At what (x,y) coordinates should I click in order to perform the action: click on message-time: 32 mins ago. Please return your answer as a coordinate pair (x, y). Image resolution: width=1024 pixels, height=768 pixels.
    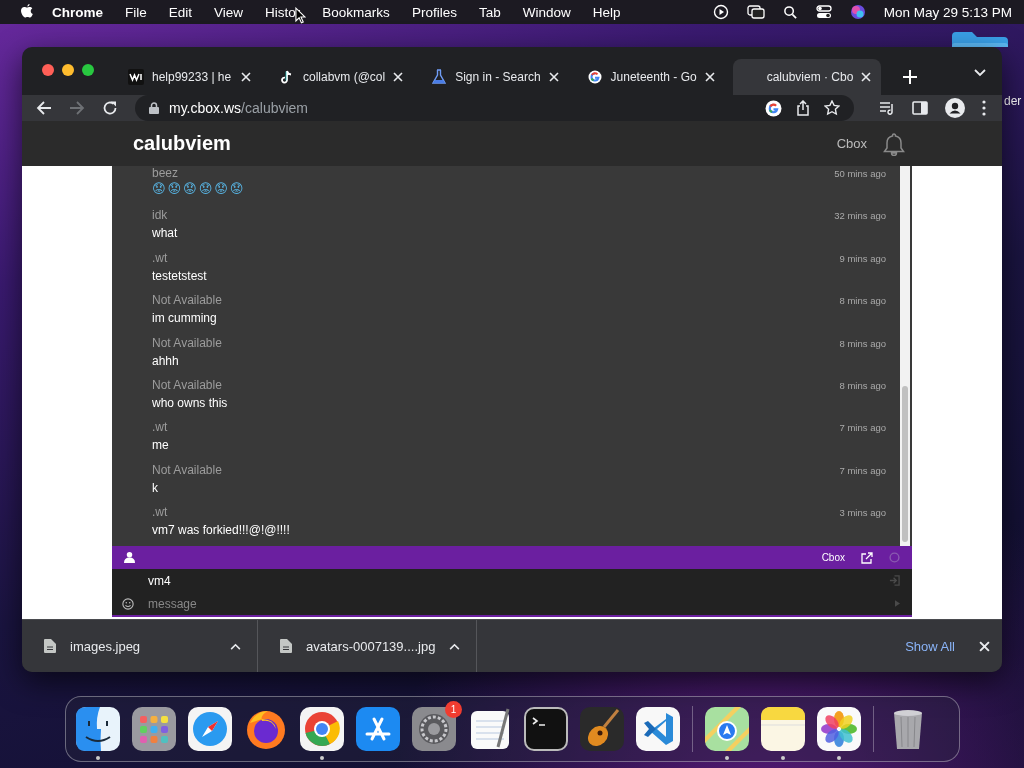
    Looking at the image, I should click on (860, 216).